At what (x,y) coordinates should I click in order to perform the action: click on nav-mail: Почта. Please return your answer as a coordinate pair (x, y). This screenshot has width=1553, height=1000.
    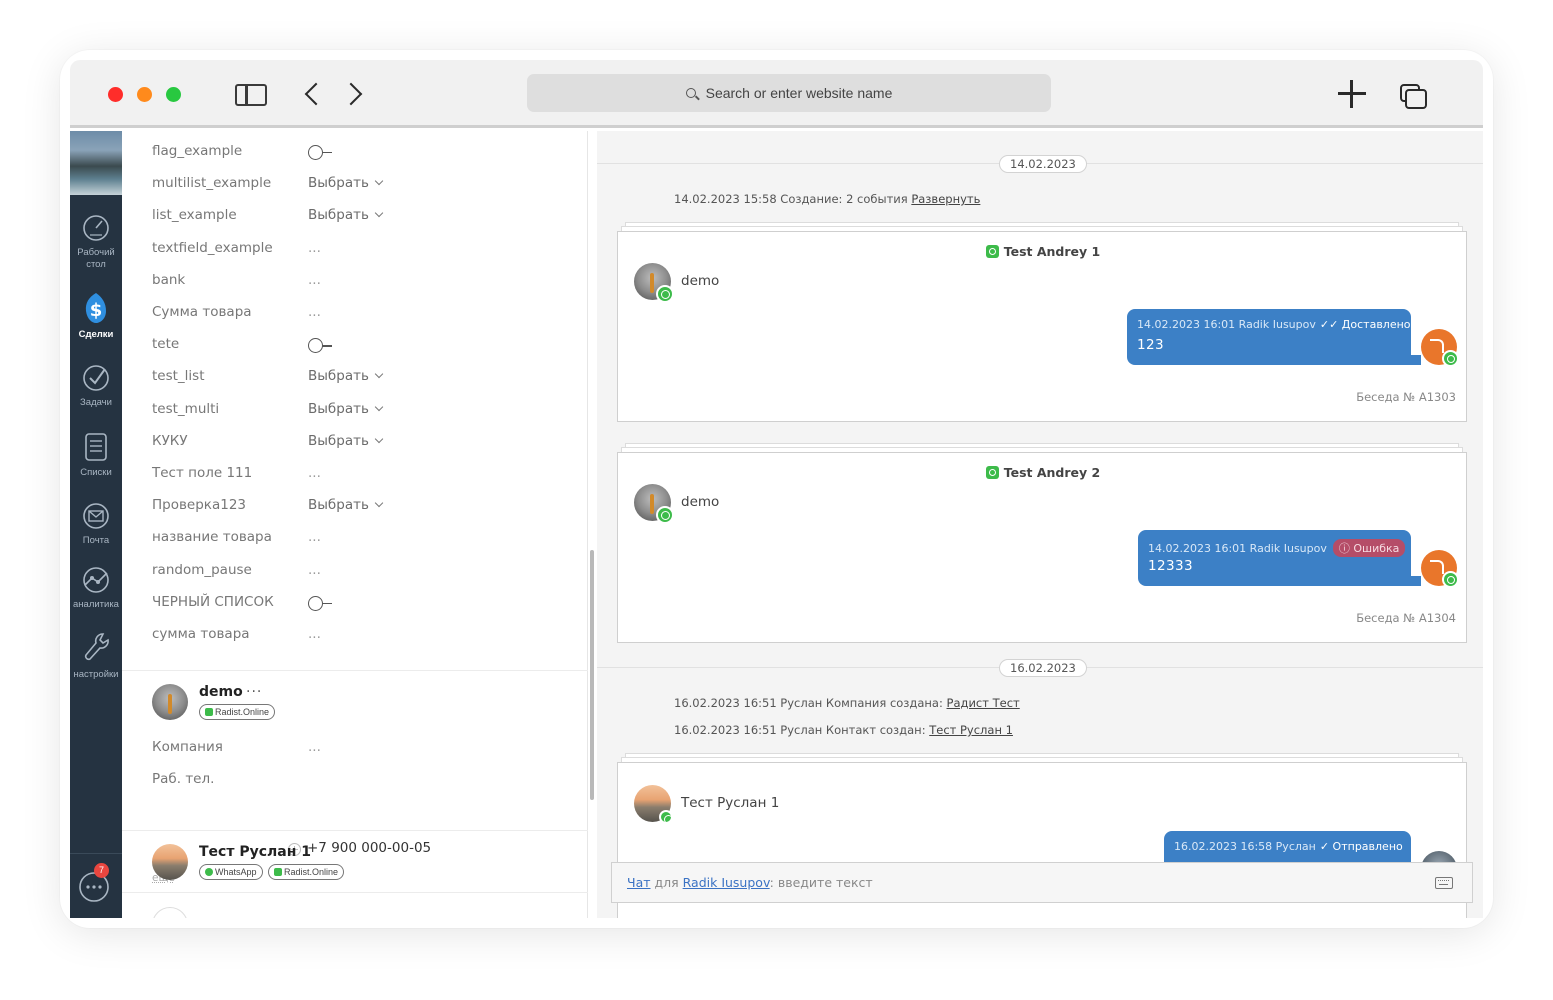
    Looking at the image, I should click on (96, 524).